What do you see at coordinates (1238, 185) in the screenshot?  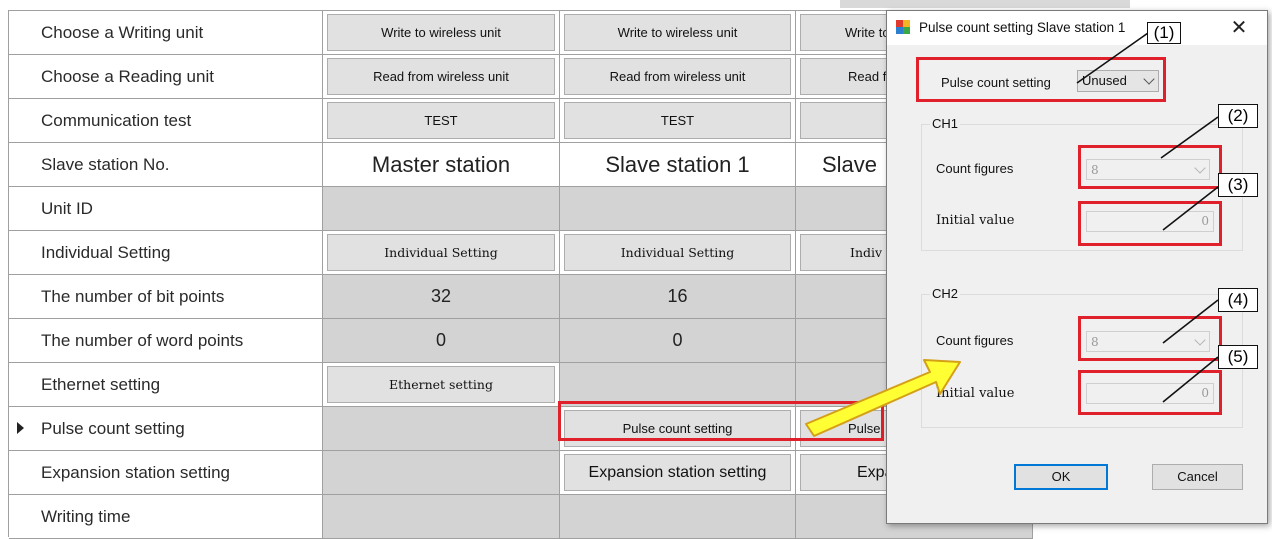 I see `callout-3: (3)` at bounding box center [1238, 185].